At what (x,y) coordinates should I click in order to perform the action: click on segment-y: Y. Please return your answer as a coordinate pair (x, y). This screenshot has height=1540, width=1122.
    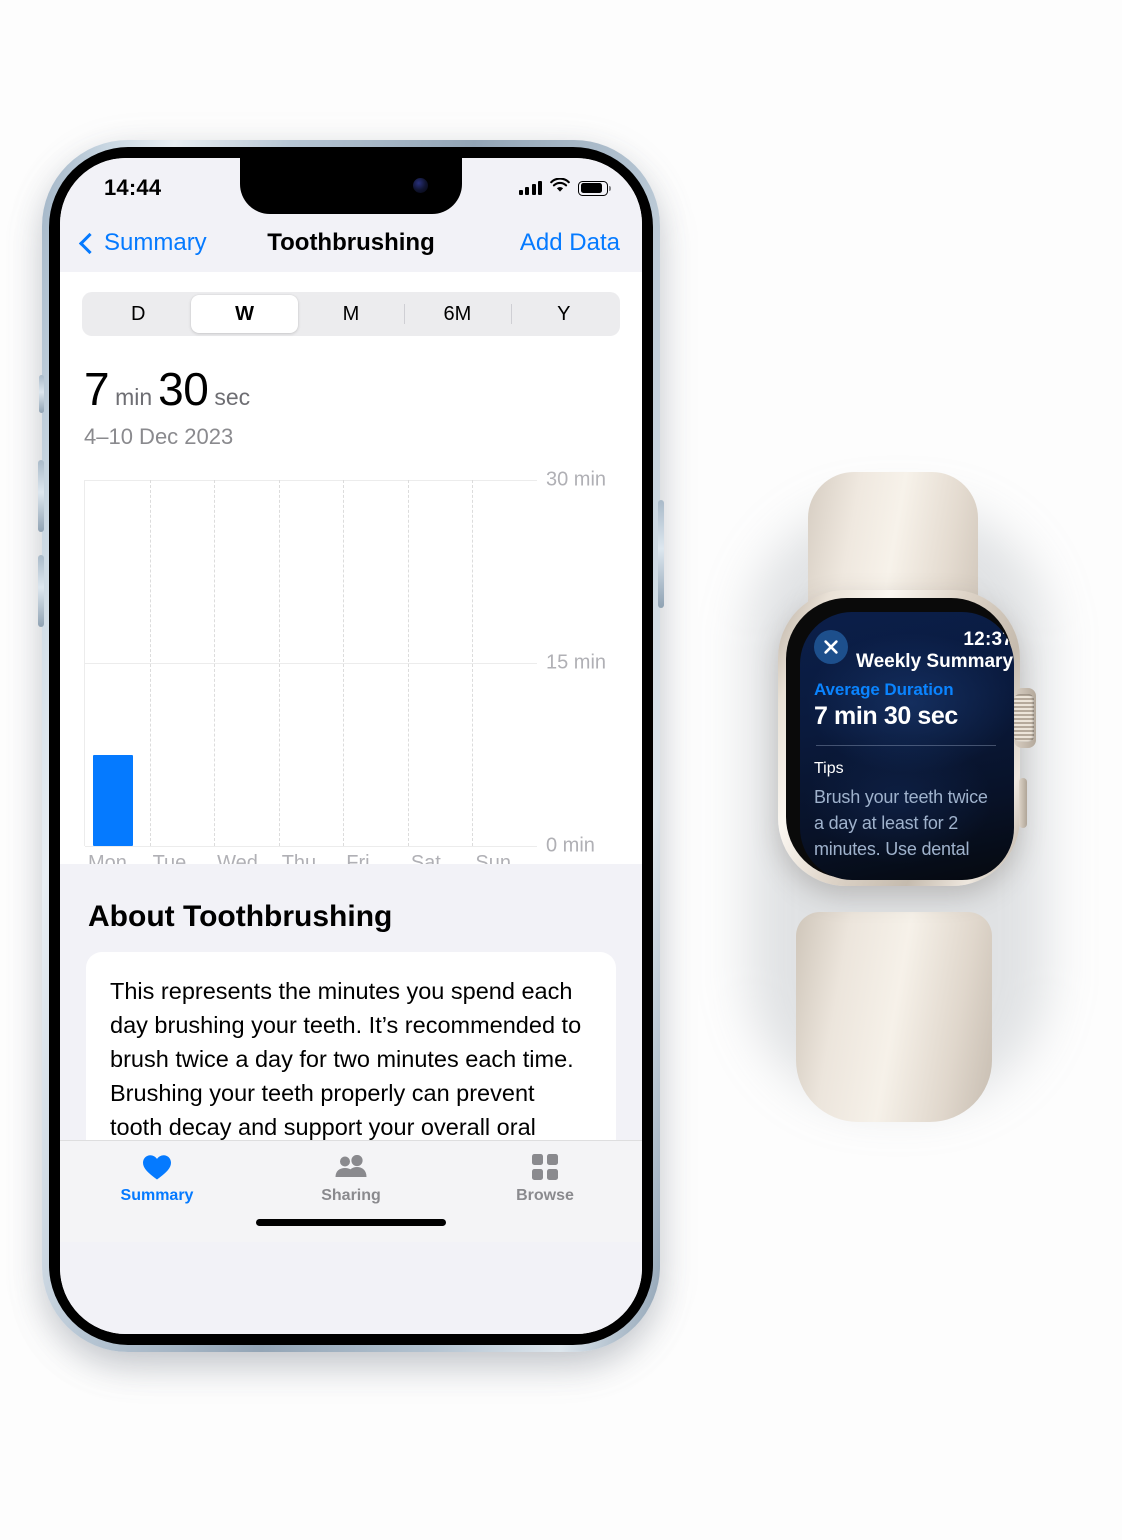
    Looking at the image, I should click on (563, 314).